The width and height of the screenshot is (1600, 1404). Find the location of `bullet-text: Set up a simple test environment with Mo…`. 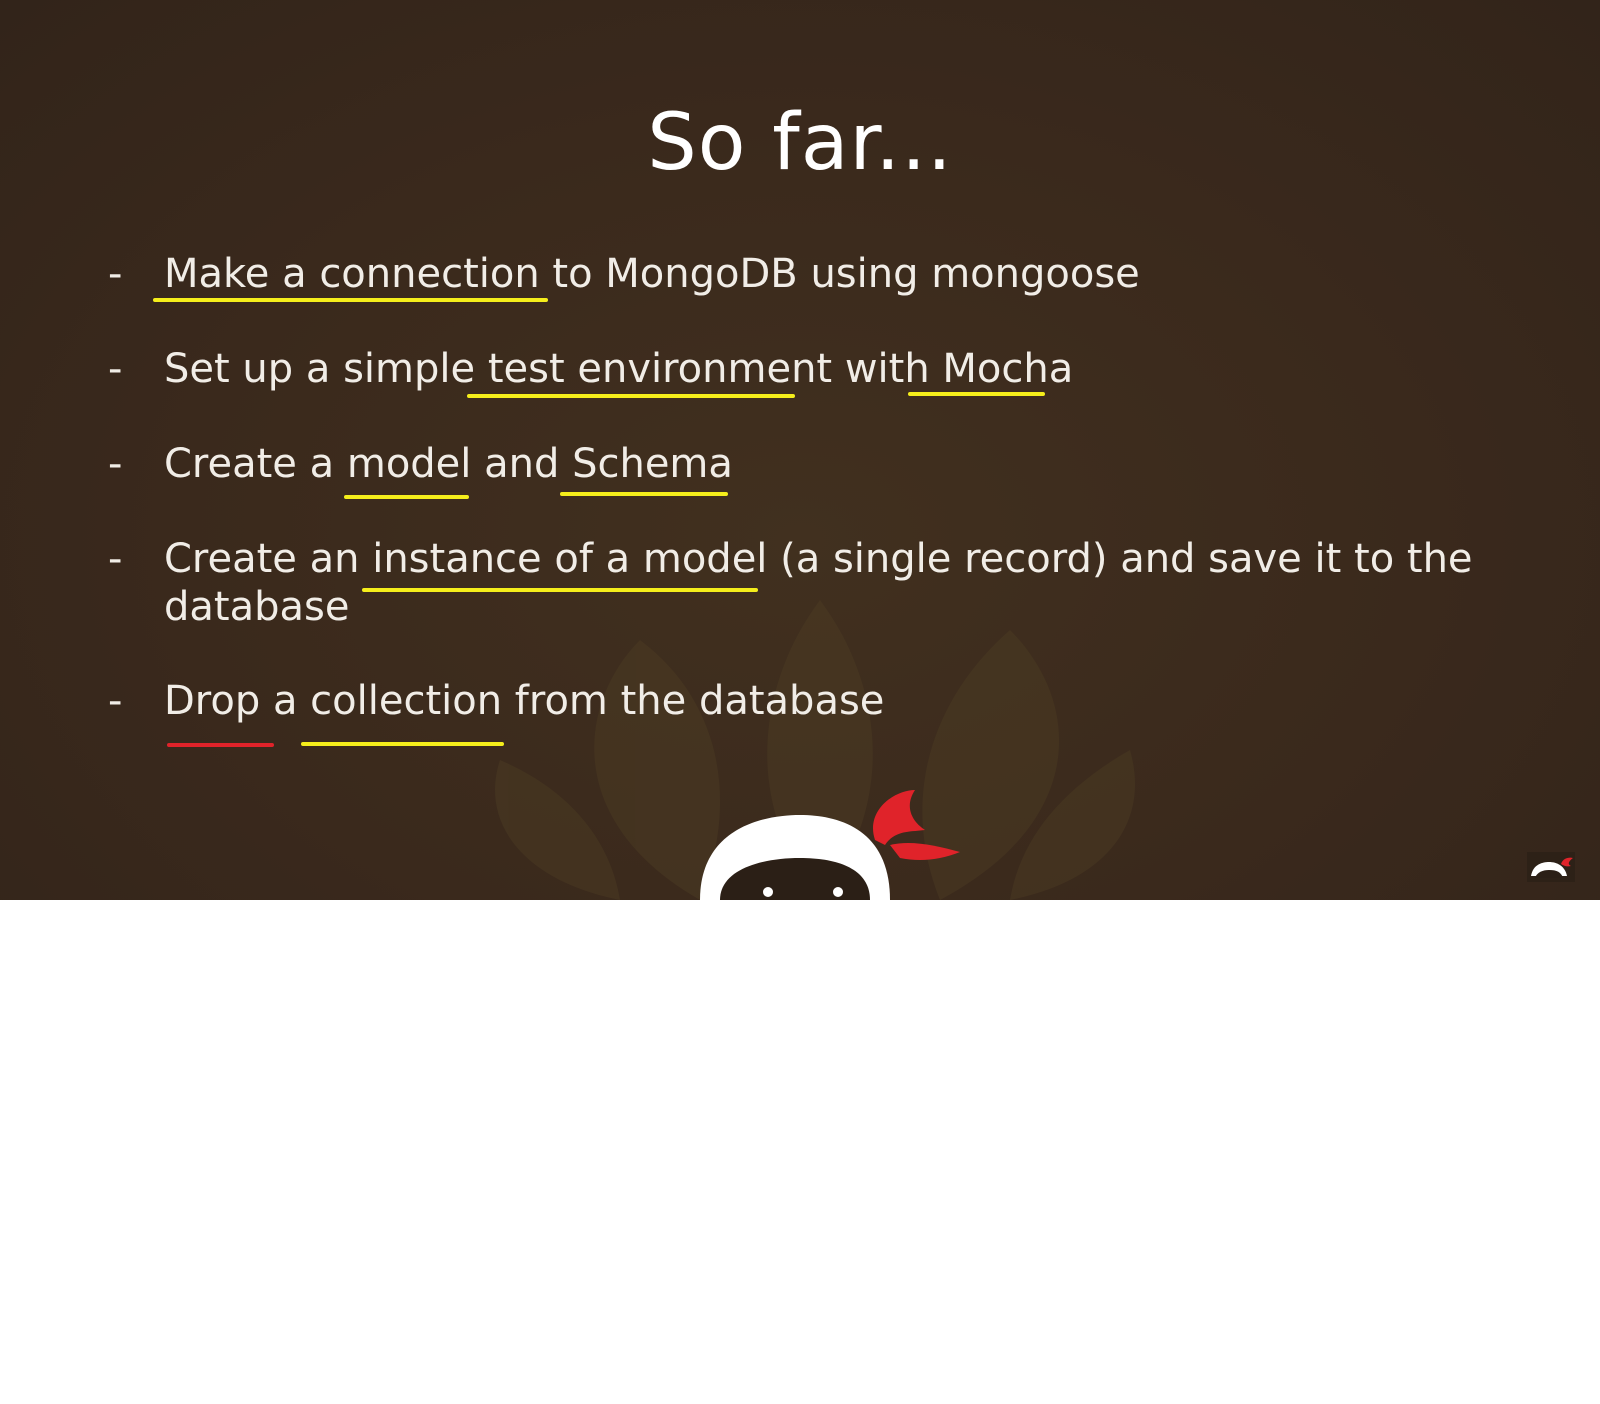

bullet-text: Set up a simple test environment with Mo… is located at coordinates (619, 369).